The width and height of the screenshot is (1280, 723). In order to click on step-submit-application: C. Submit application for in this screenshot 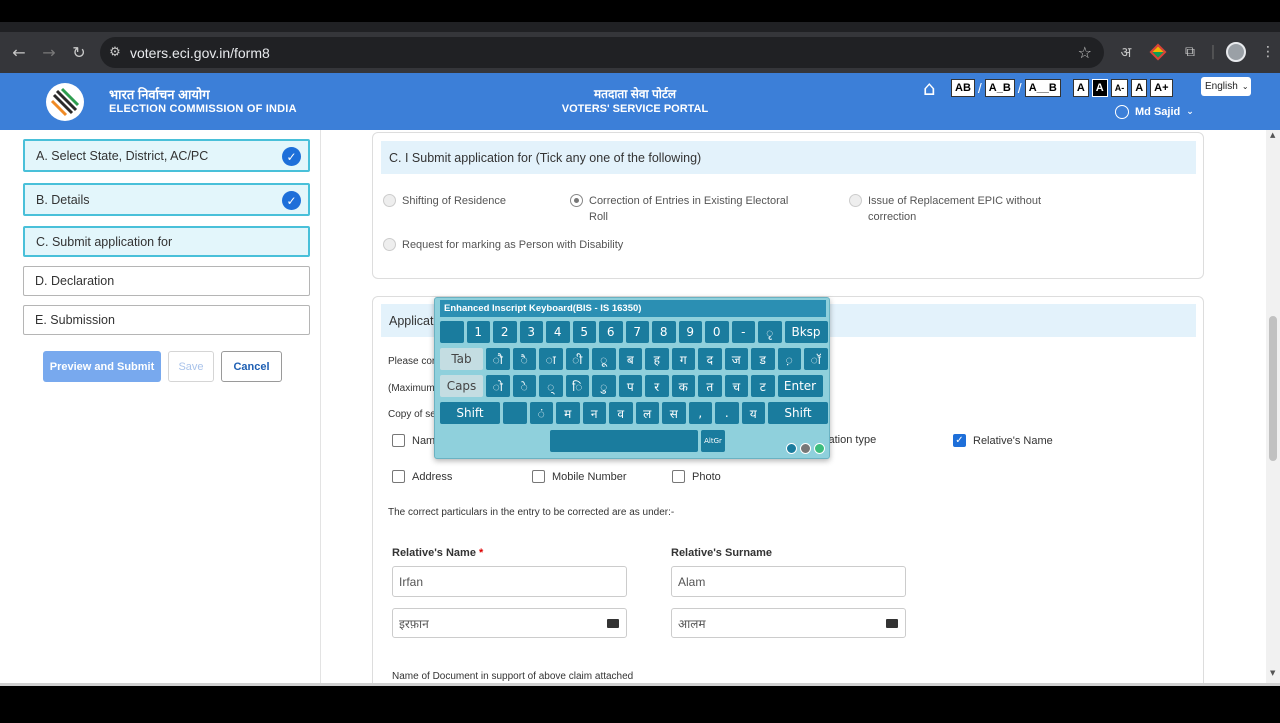, I will do `click(166, 241)`.